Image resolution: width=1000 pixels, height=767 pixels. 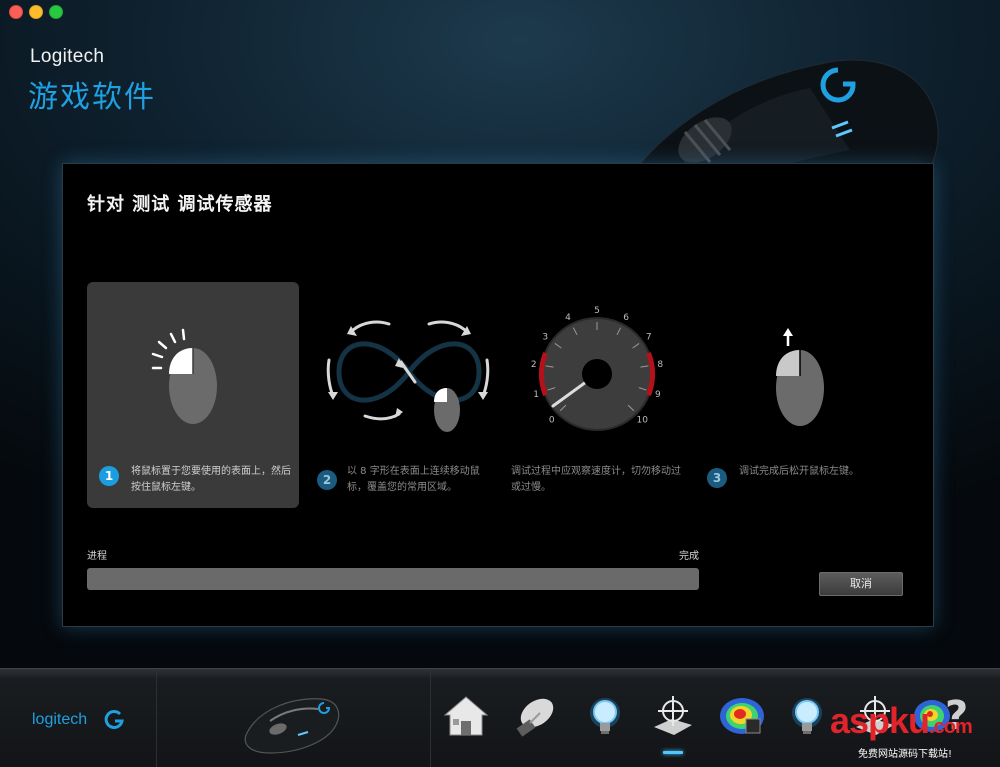 I want to click on progress-done-label: 完成, so click(x=689, y=556).